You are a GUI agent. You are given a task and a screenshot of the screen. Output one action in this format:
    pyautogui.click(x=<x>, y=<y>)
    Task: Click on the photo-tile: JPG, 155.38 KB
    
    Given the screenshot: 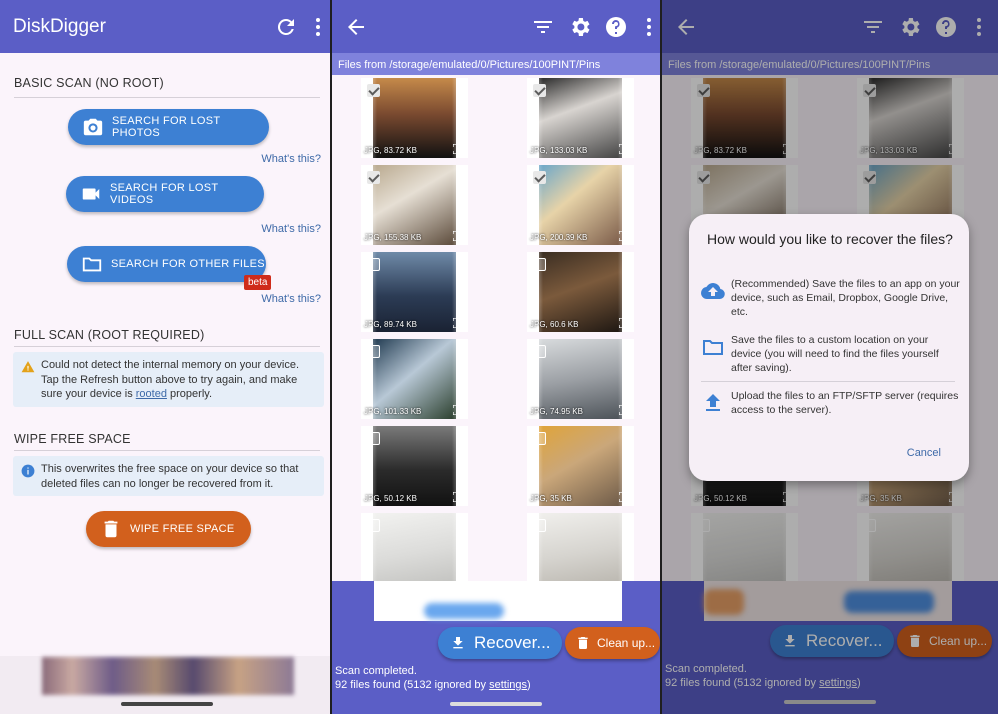 What is the action you would take?
    pyautogui.click(x=414, y=205)
    